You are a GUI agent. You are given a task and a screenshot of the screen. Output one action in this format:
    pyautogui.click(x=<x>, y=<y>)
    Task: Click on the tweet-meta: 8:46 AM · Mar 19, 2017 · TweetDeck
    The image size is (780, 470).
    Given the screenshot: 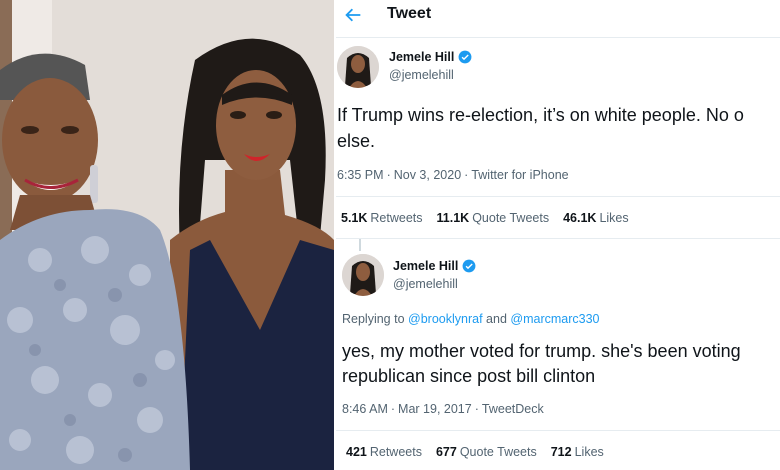 What is the action you would take?
    pyautogui.click(x=443, y=409)
    